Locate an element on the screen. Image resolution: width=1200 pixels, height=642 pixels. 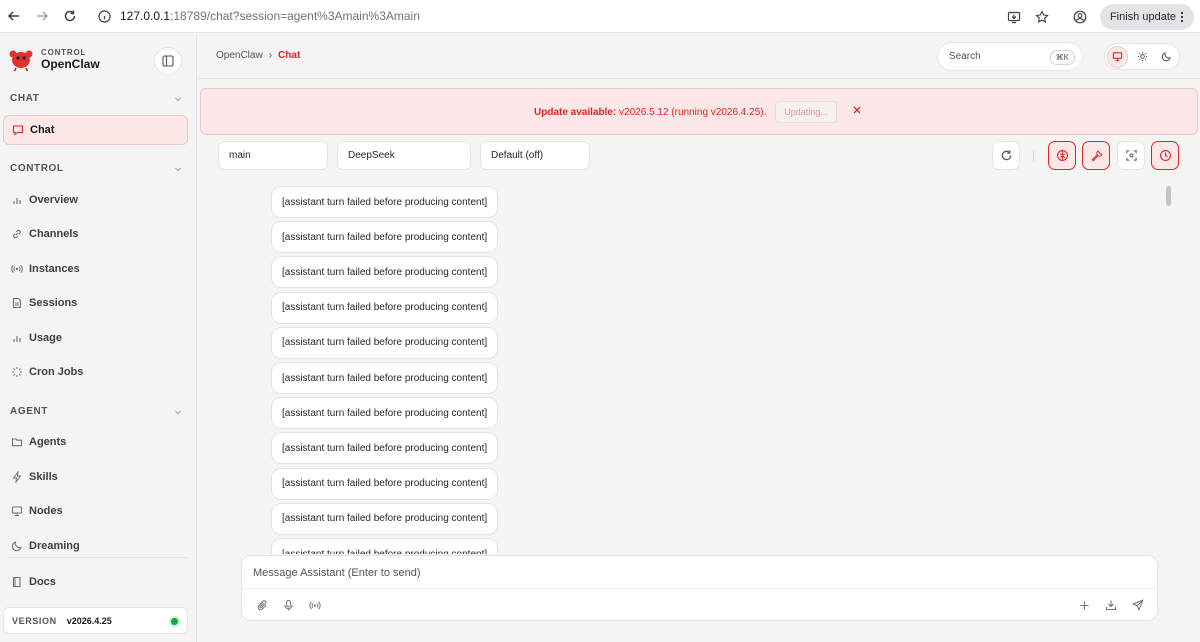
focus-frame-icon is located at coordinates (1131, 155).